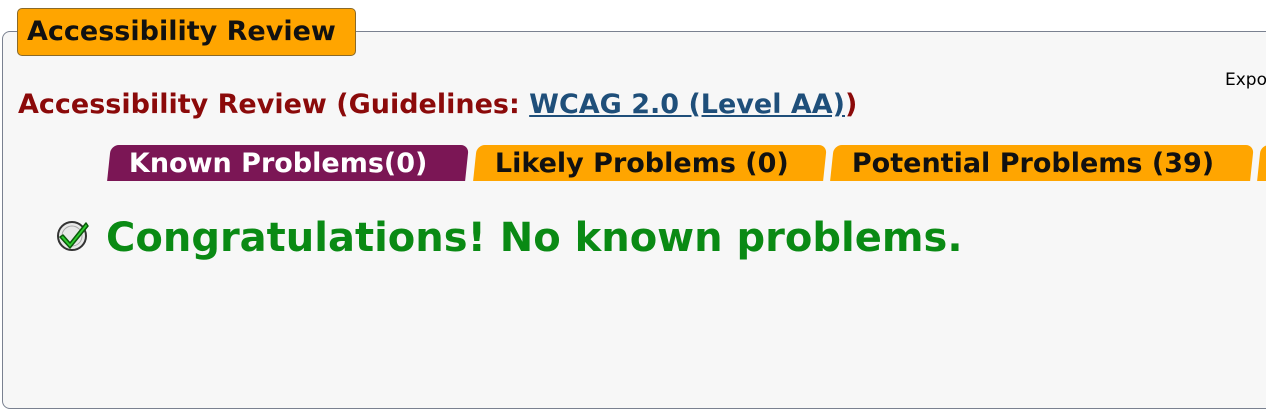 This screenshot has width=1266, height=417. What do you see at coordinates (1033, 163) in the screenshot?
I see `tab-potential-label: Potential Problems (39)` at bounding box center [1033, 163].